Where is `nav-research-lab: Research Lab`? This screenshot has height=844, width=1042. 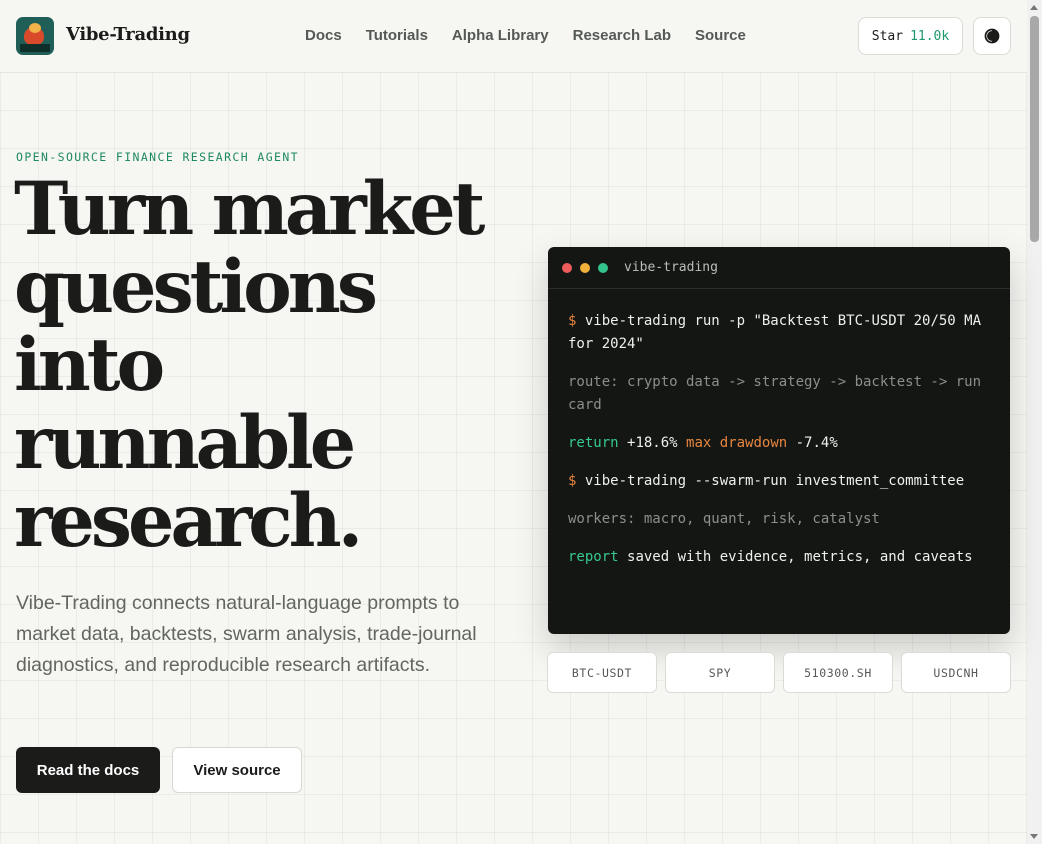 nav-research-lab: Research Lab is located at coordinates (622, 35).